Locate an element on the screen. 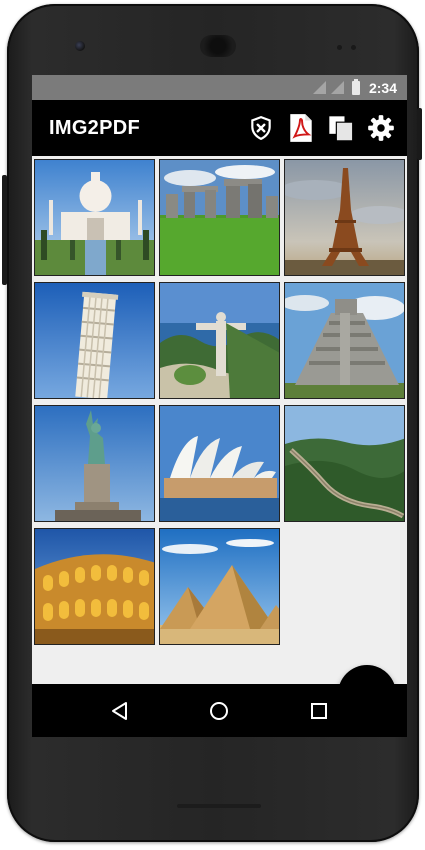 This screenshot has width=425, height=850. pdf-icon is located at coordinates (301, 128).